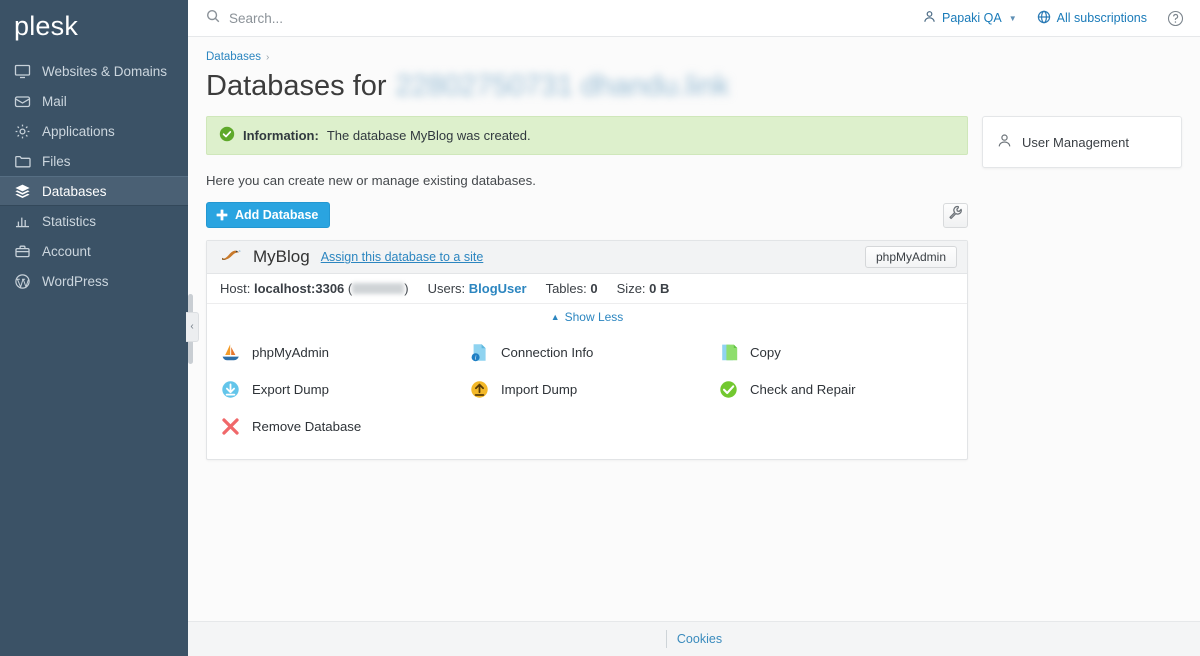 The width and height of the screenshot is (1200, 656). I want to click on action-phpmyadmin: phpMyAdmin, so click(344, 352).